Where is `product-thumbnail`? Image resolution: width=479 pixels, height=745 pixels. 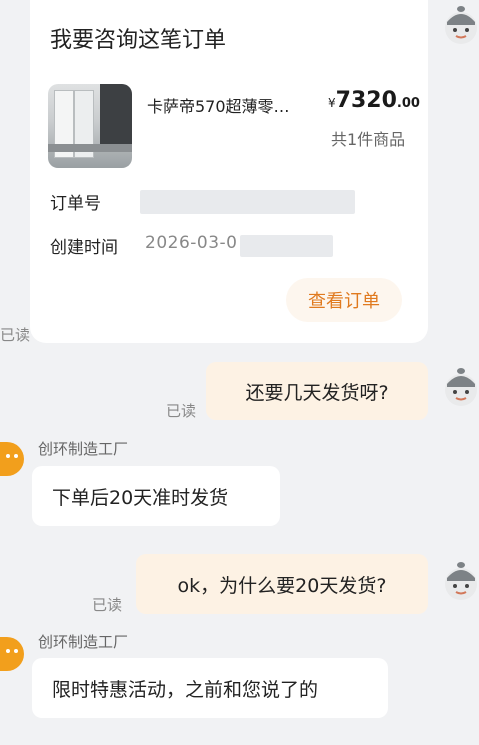 product-thumbnail is located at coordinates (90, 126).